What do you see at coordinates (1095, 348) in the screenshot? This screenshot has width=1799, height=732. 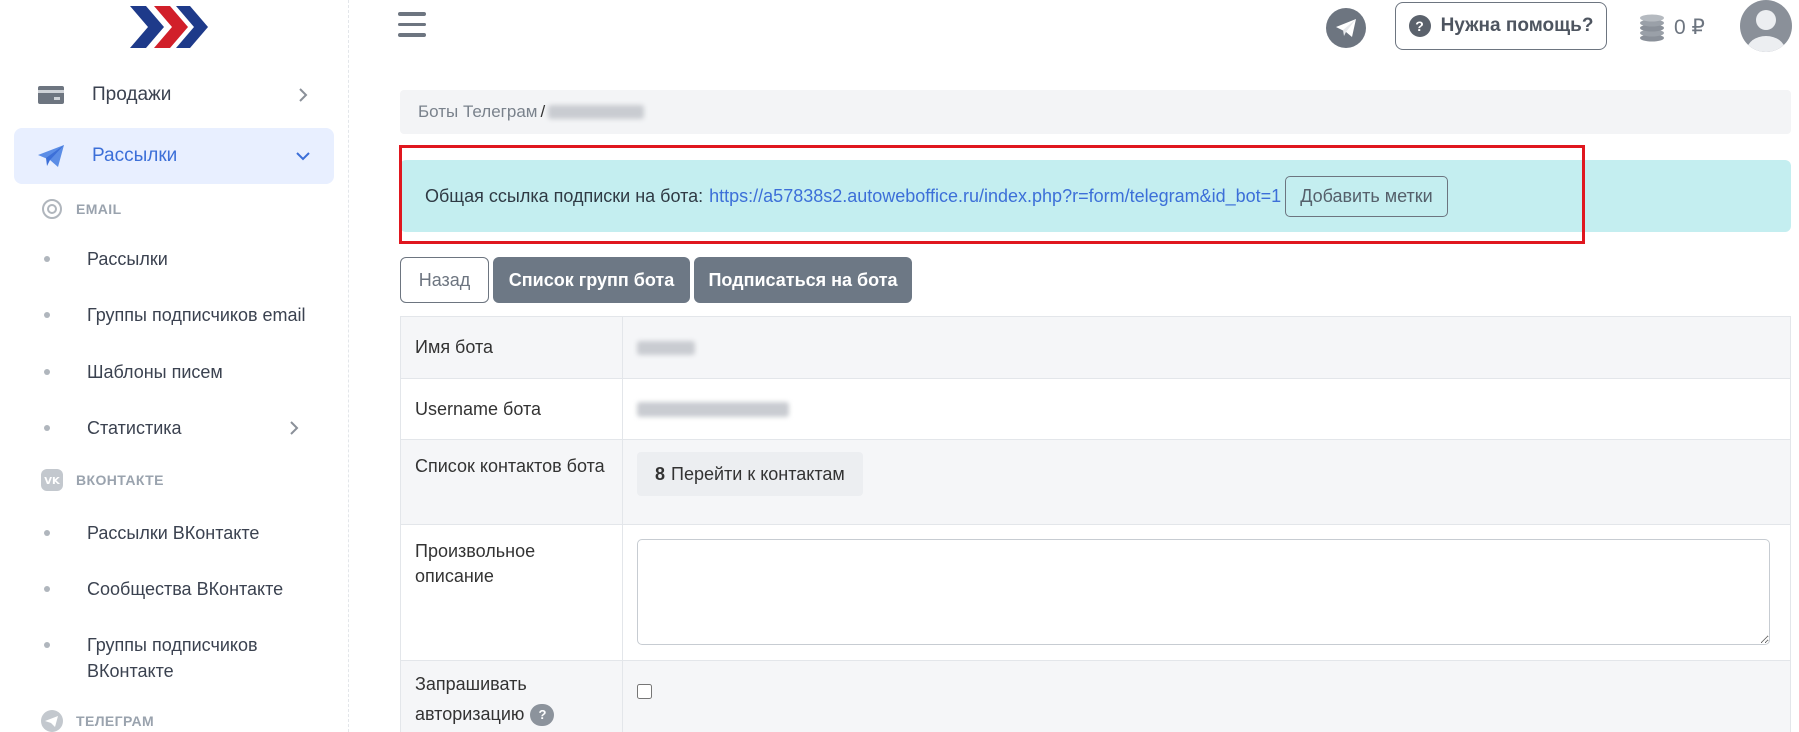 I see `table-row: Имя бота` at bounding box center [1095, 348].